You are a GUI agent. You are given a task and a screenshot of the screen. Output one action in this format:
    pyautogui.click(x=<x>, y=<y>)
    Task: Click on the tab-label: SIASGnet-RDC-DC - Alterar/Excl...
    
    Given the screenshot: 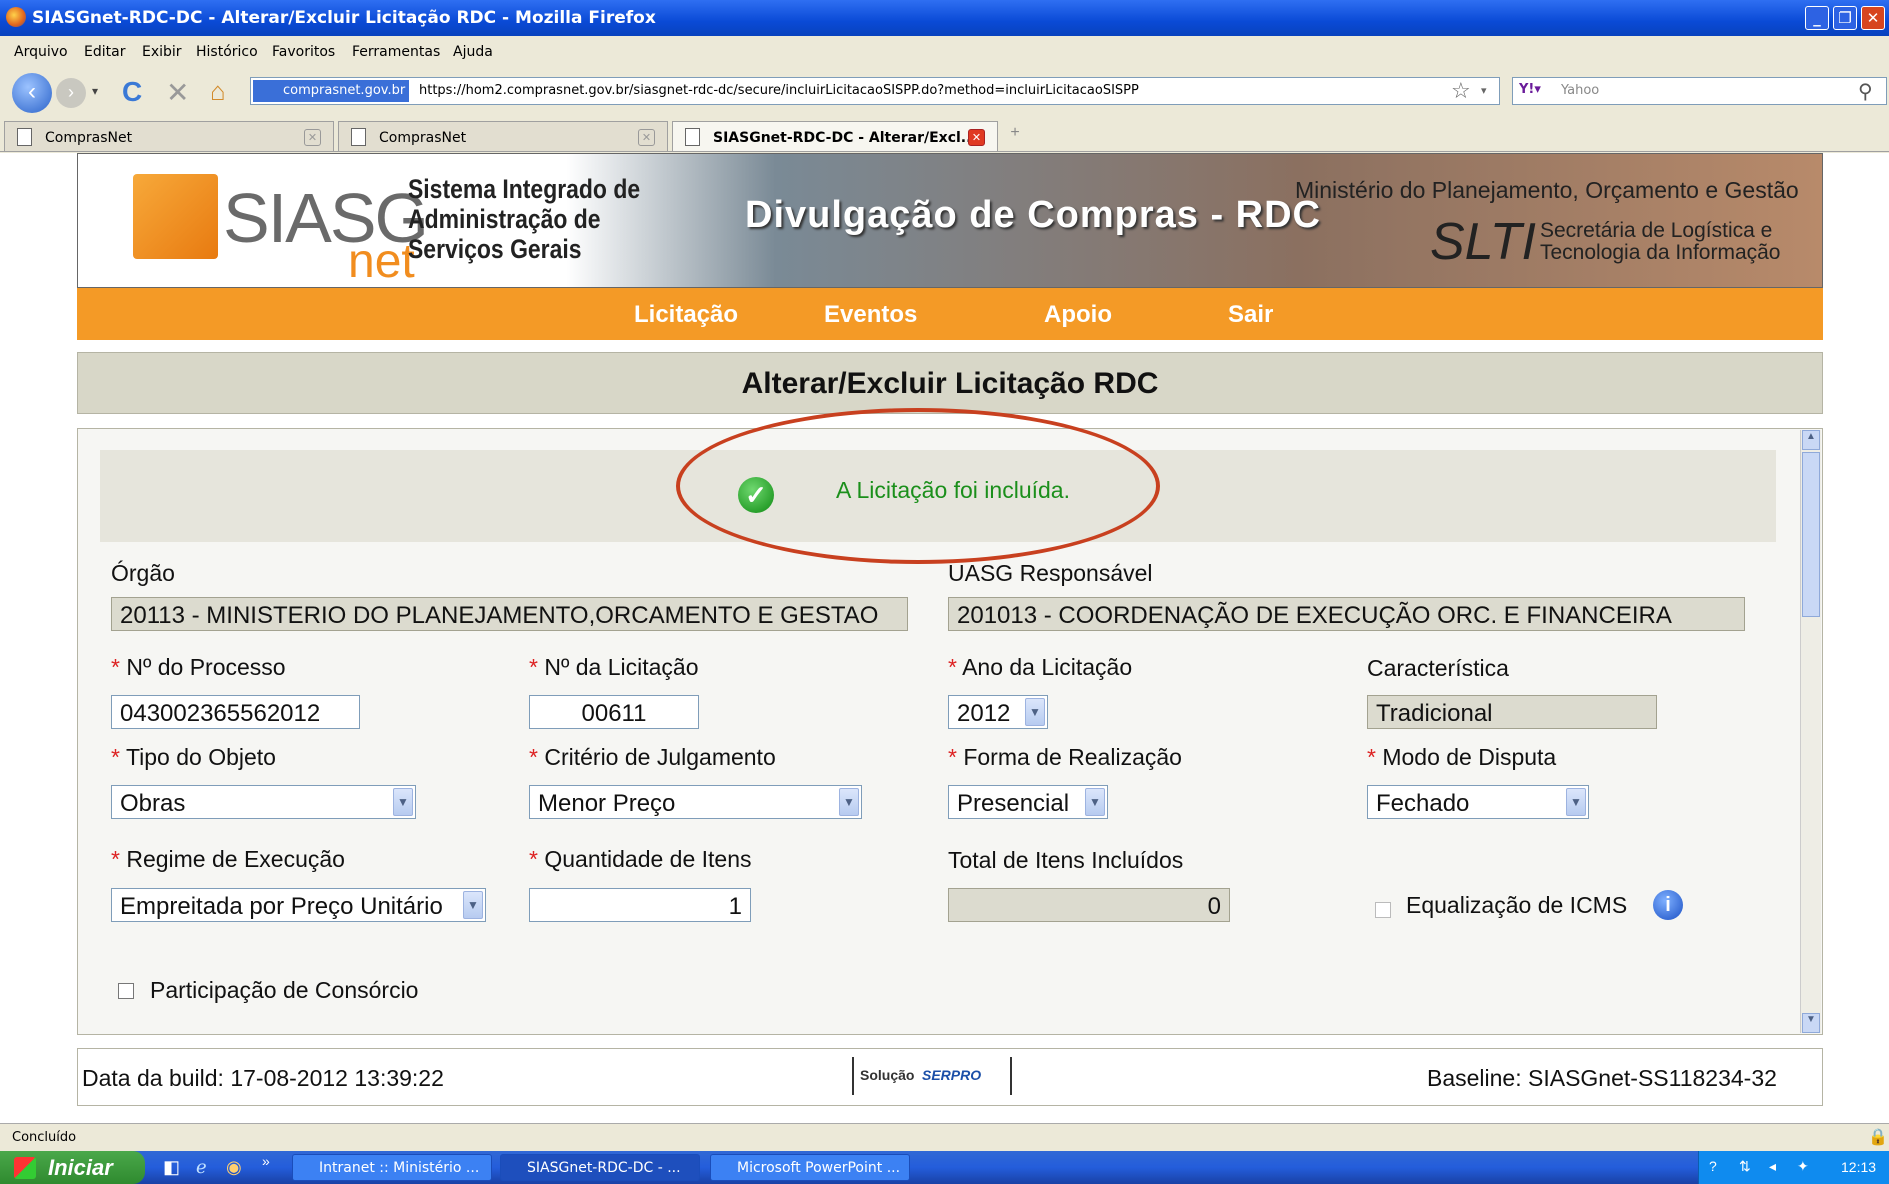 What is the action you would take?
    pyautogui.click(x=845, y=138)
    